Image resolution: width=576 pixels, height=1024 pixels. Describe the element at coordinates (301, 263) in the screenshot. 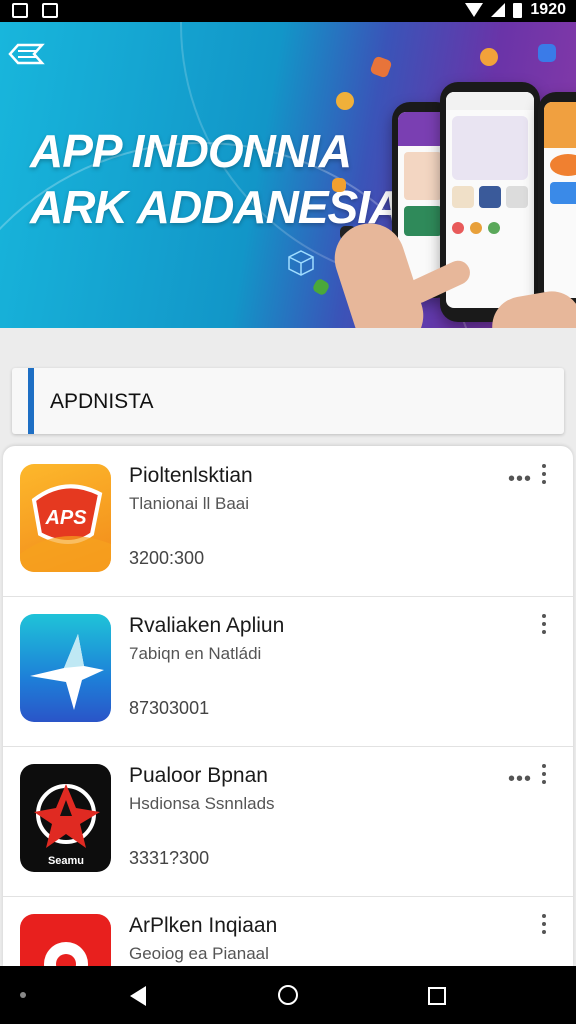

I see `cube-icon` at that location.